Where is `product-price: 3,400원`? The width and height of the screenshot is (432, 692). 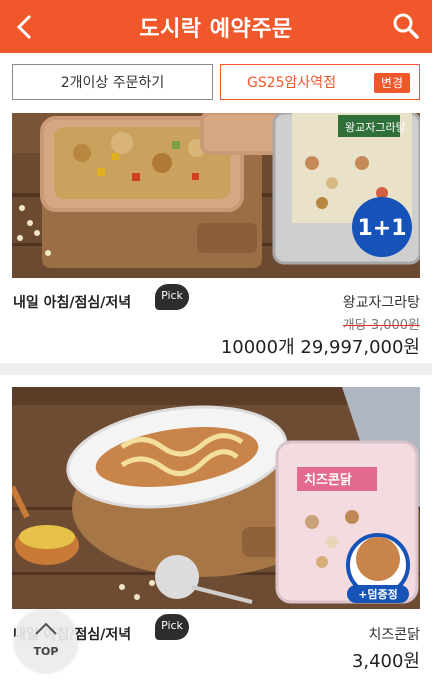
product-price: 3,400원 is located at coordinates (385, 661).